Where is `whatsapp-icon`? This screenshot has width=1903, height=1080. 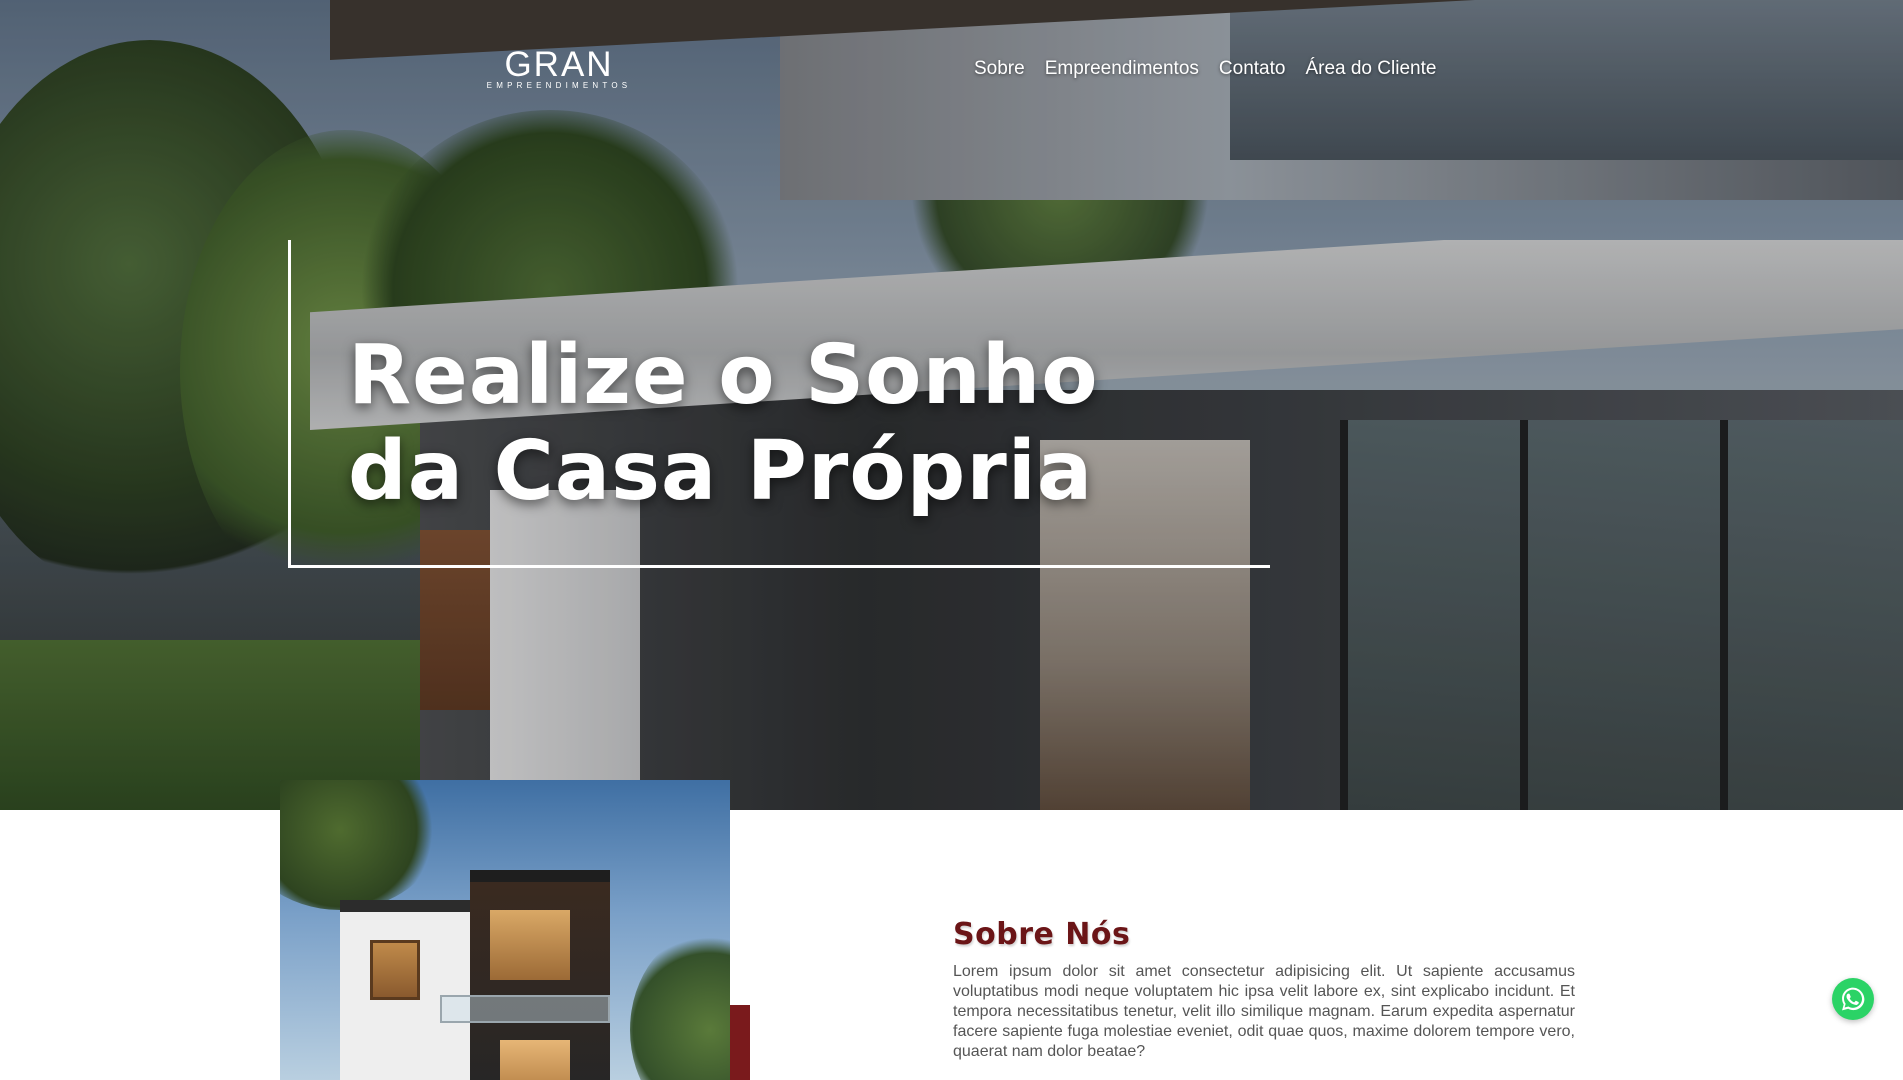 whatsapp-icon is located at coordinates (1853, 999).